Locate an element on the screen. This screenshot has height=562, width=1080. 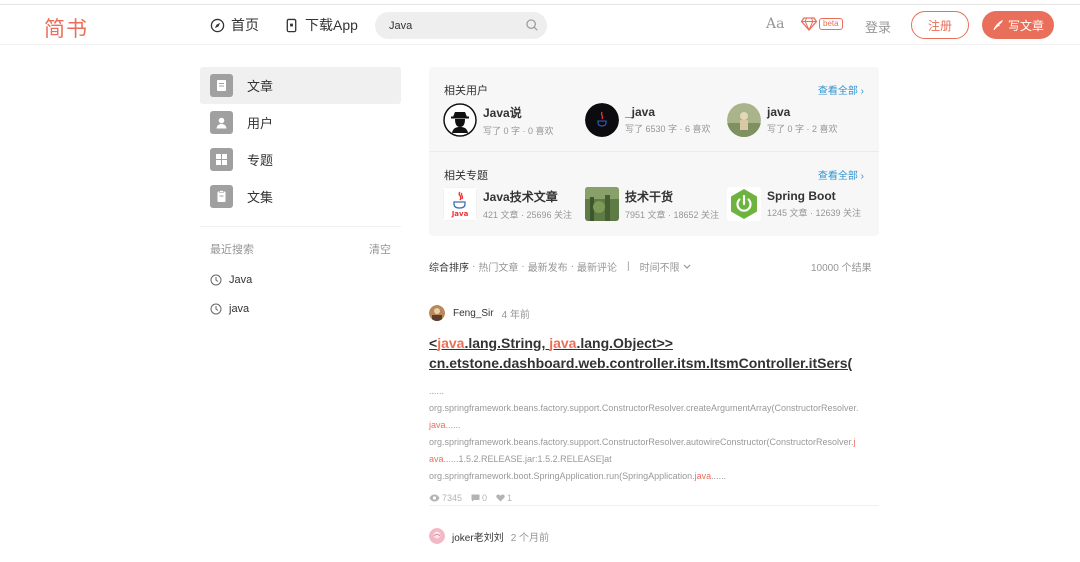
sidebar-item-label: 文章 is located at coordinates (260, 86).